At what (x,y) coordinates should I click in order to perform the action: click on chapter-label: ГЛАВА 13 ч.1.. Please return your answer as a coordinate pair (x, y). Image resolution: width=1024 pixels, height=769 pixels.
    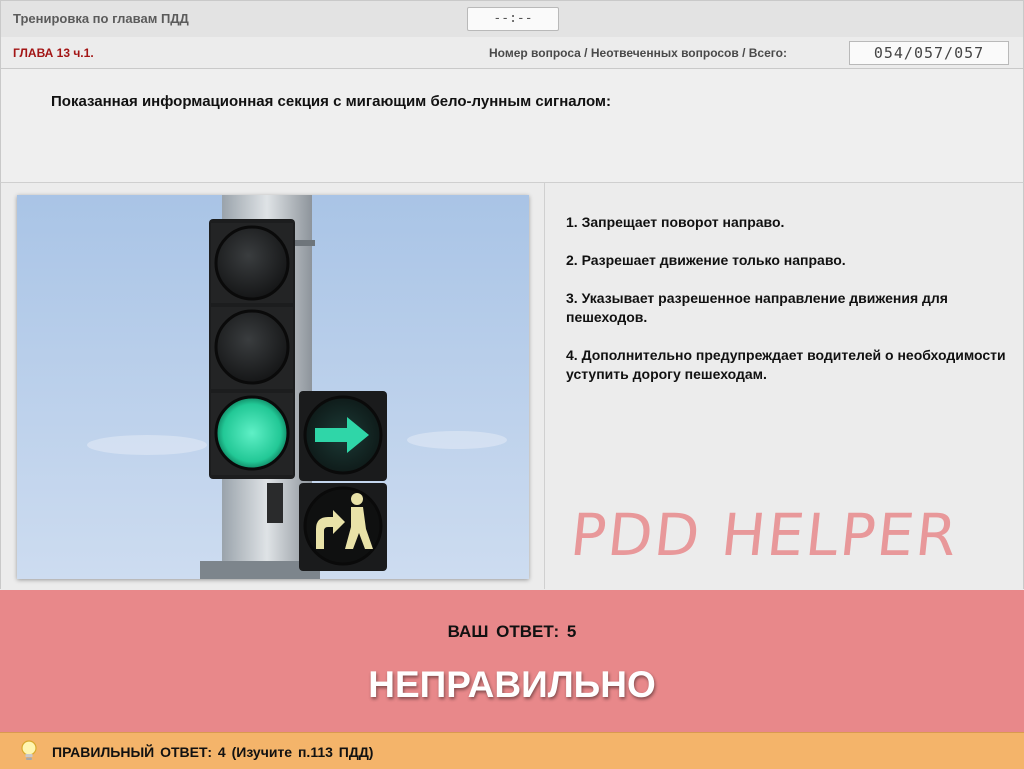
    Looking at the image, I should click on (53, 53).